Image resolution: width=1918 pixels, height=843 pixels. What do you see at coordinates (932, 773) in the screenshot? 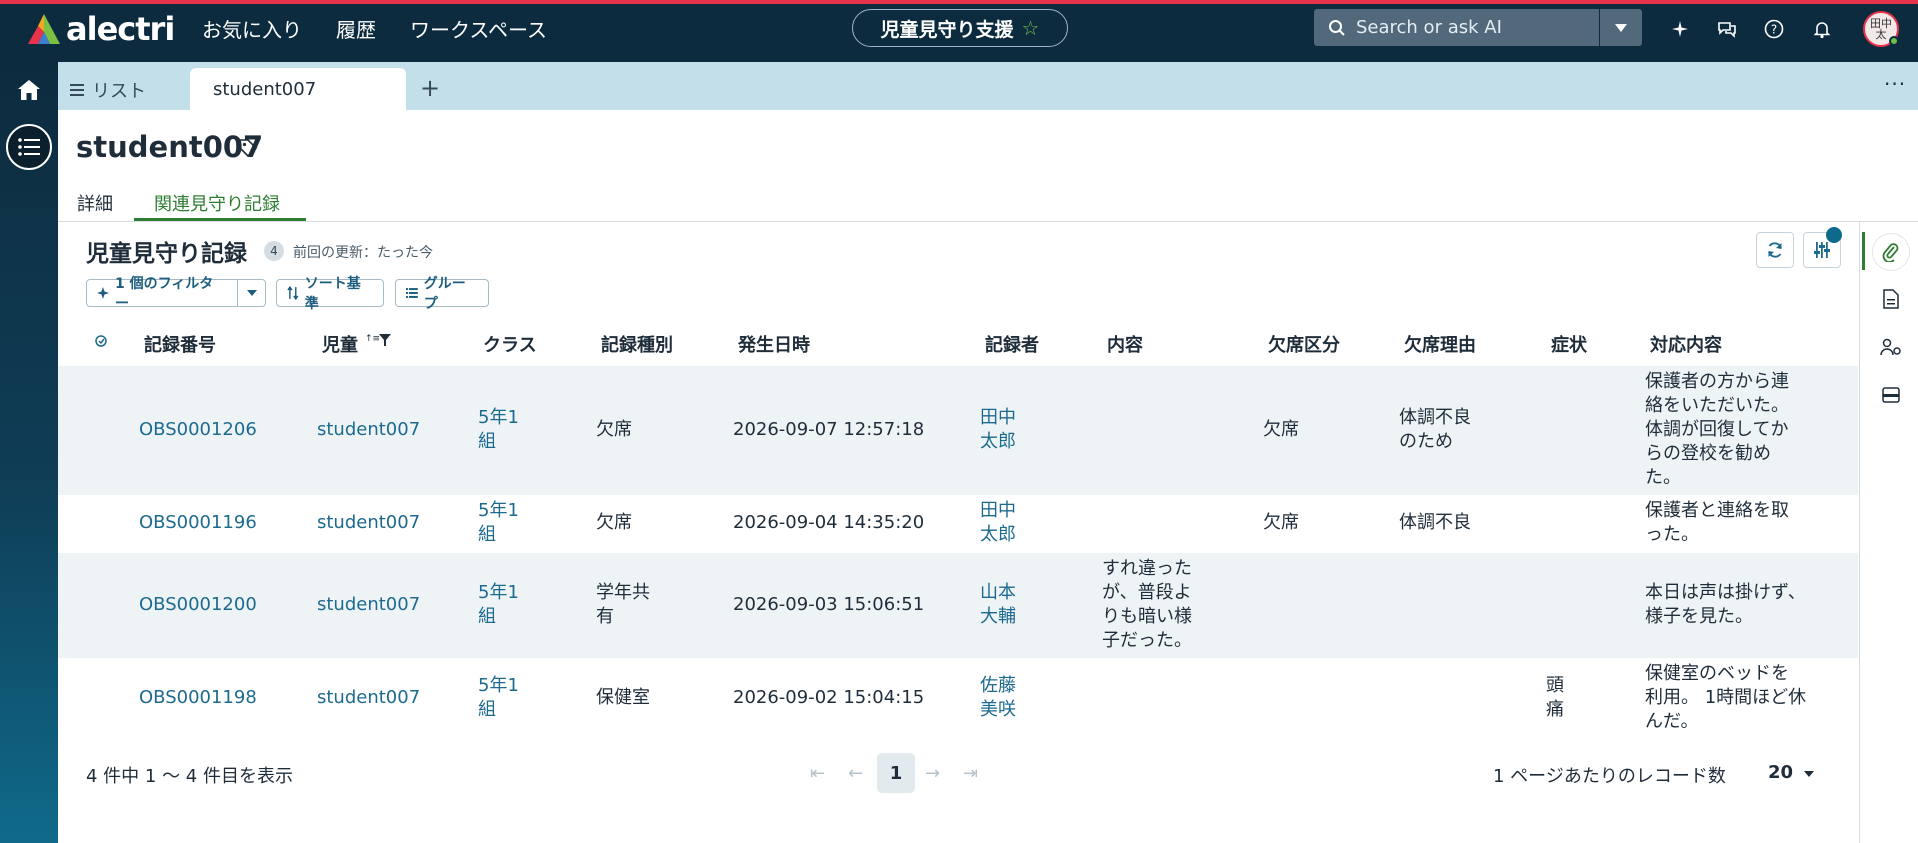
I see `next-page-icon: →` at bounding box center [932, 773].